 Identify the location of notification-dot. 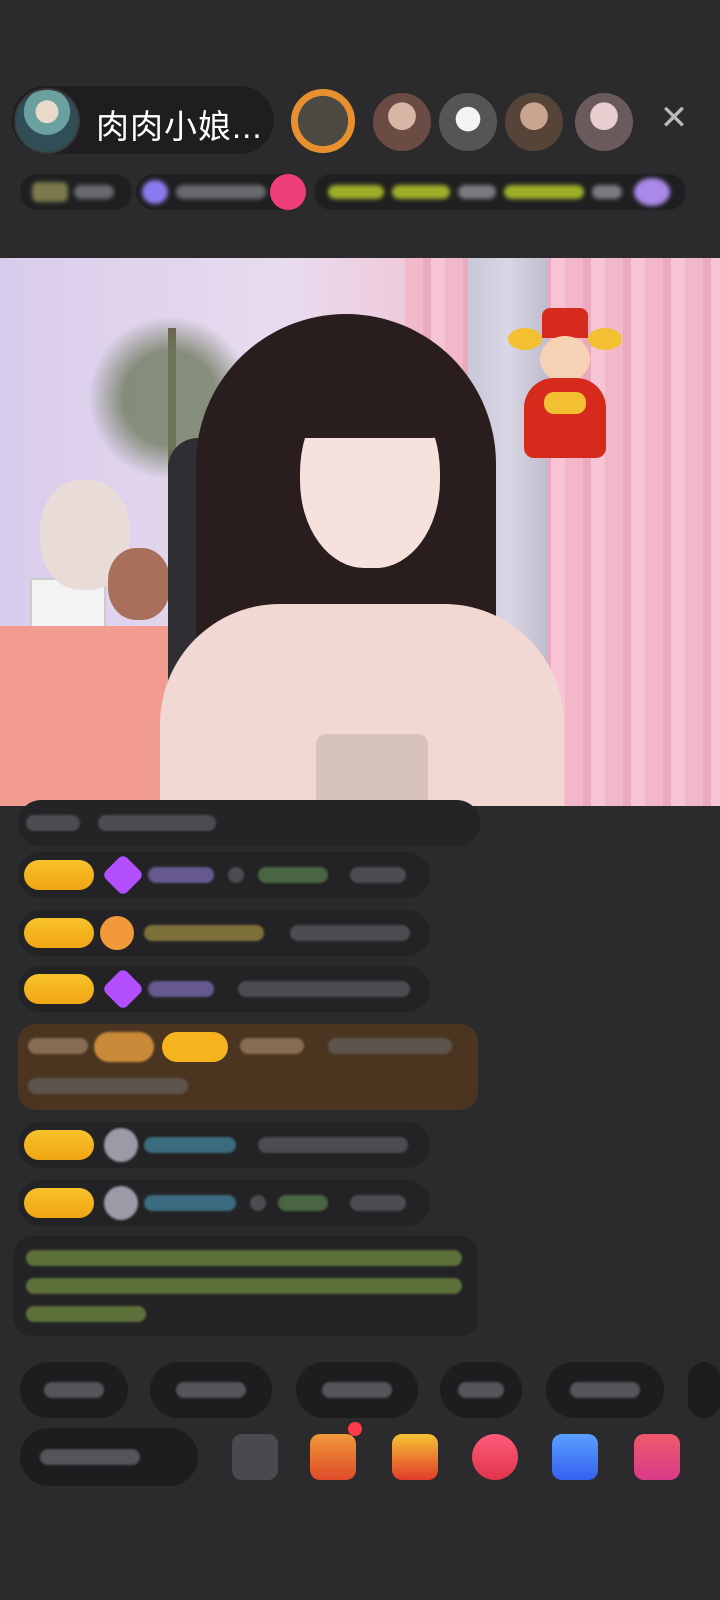
(355, 1429).